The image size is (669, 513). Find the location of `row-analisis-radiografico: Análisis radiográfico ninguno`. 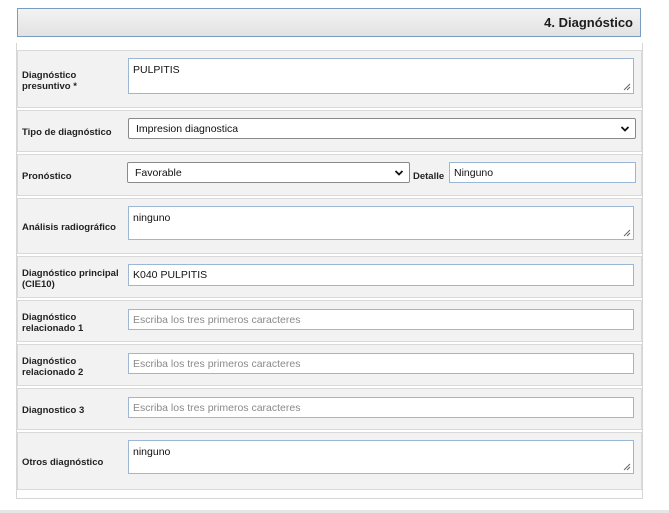

row-analisis-radiografico: Análisis radiográfico ninguno is located at coordinates (329, 226).